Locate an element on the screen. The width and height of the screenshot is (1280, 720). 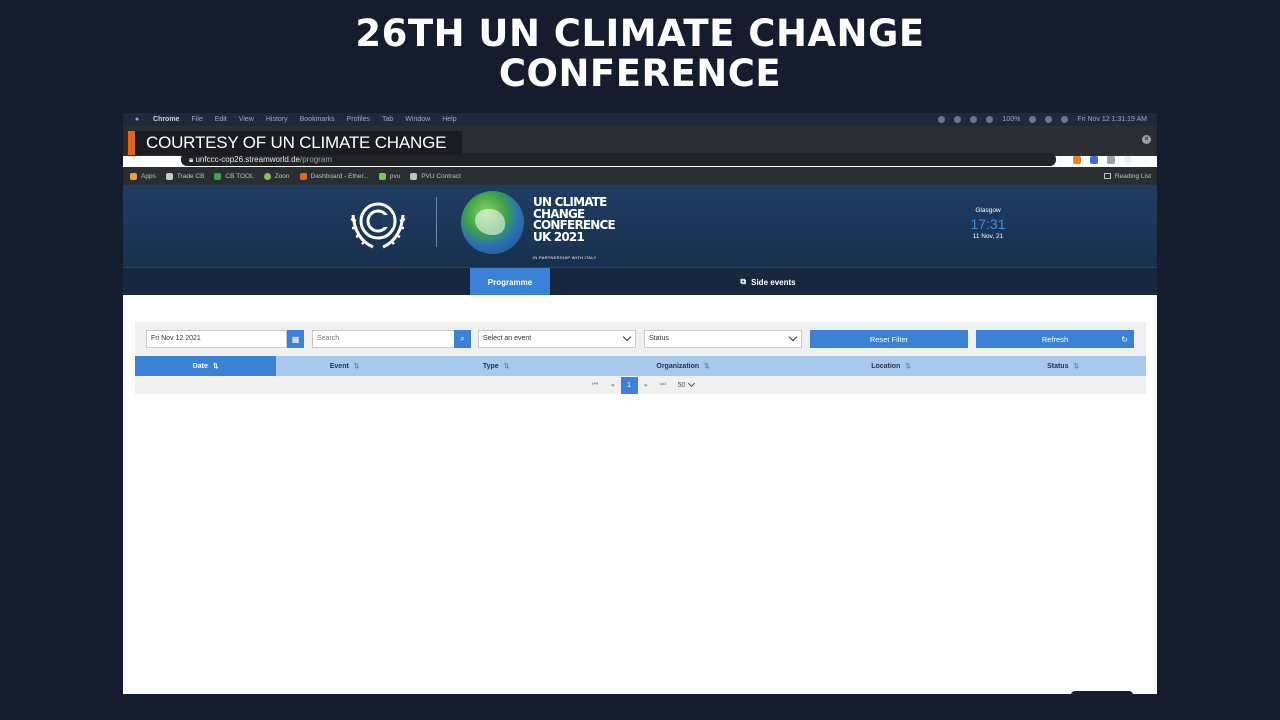
menu-item-help: Help is located at coordinates (449, 119).